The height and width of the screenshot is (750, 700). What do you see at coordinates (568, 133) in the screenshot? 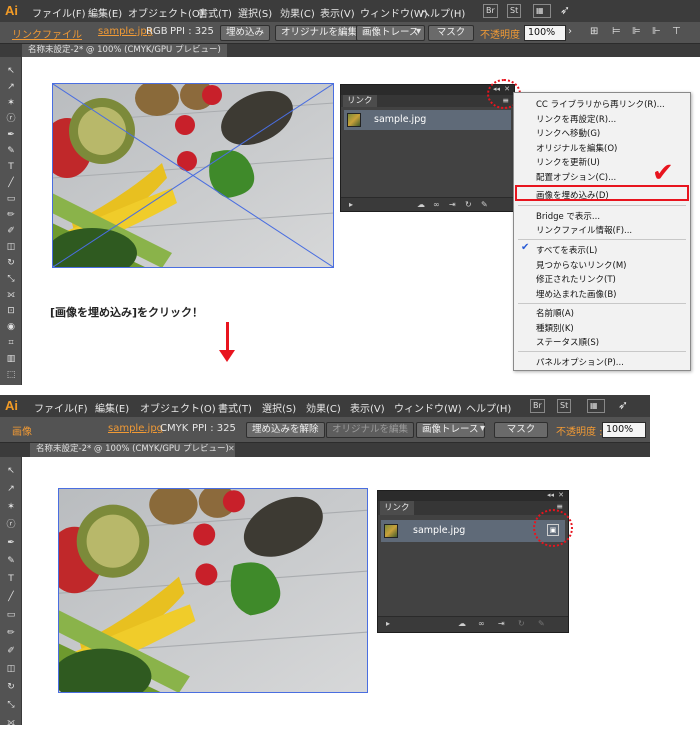
I see `menu-item-go-to-link: リンクへ移動(G)` at bounding box center [568, 133].